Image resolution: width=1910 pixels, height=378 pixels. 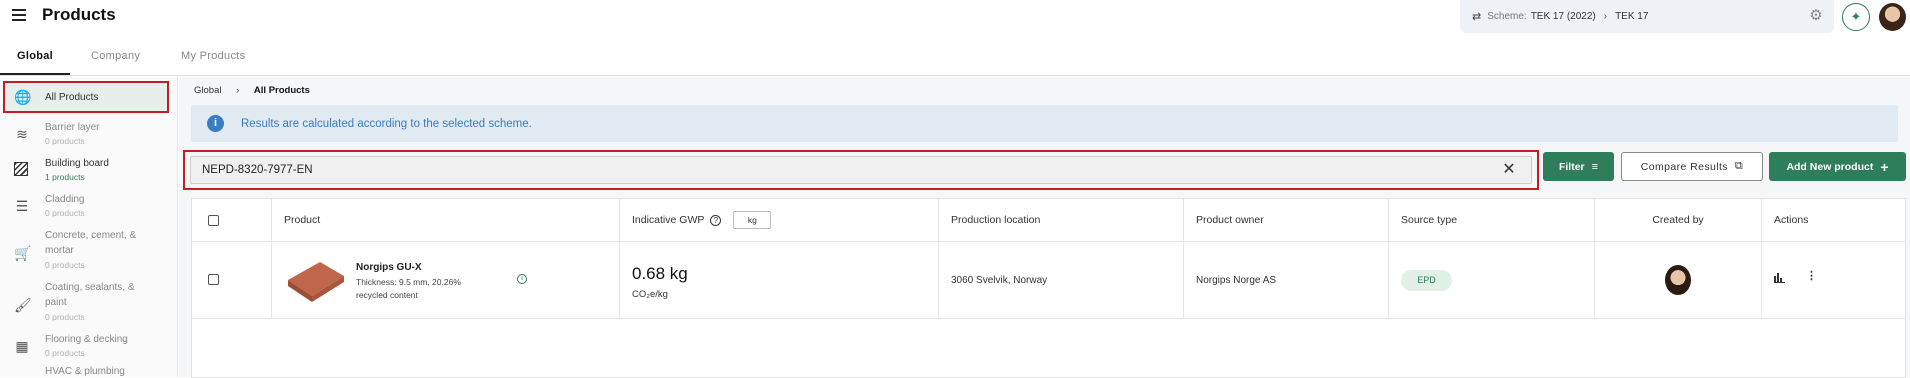 I want to click on sidebar-item-all-products: 🌐 All Products, so click(x=88, y=97).